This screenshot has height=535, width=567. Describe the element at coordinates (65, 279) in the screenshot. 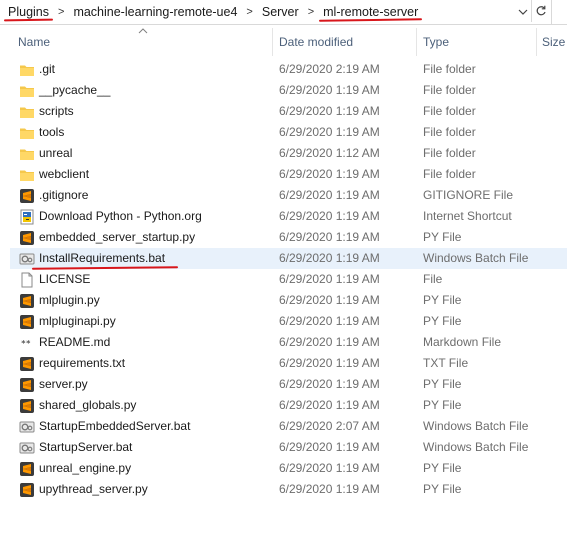

I see `file-name: LICENSE` at that location.